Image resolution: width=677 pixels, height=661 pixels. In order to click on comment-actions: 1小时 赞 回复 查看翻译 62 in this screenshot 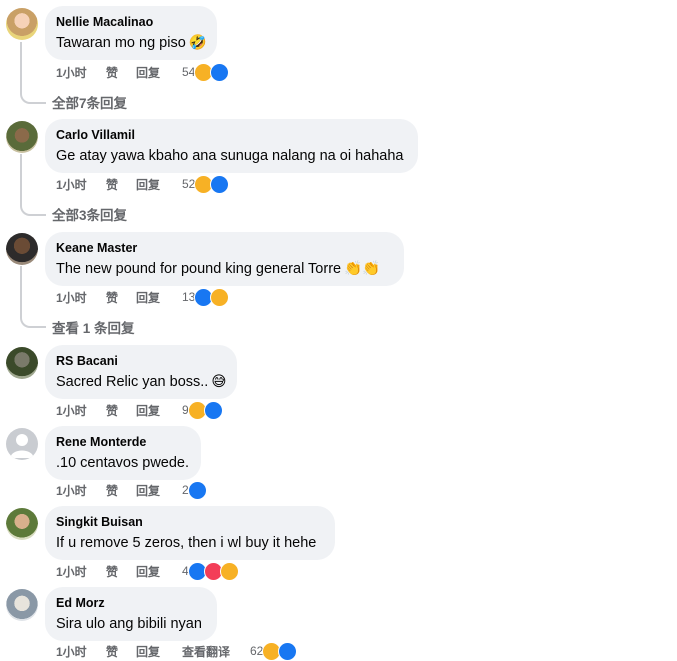, I will do `click(177, 651)`.